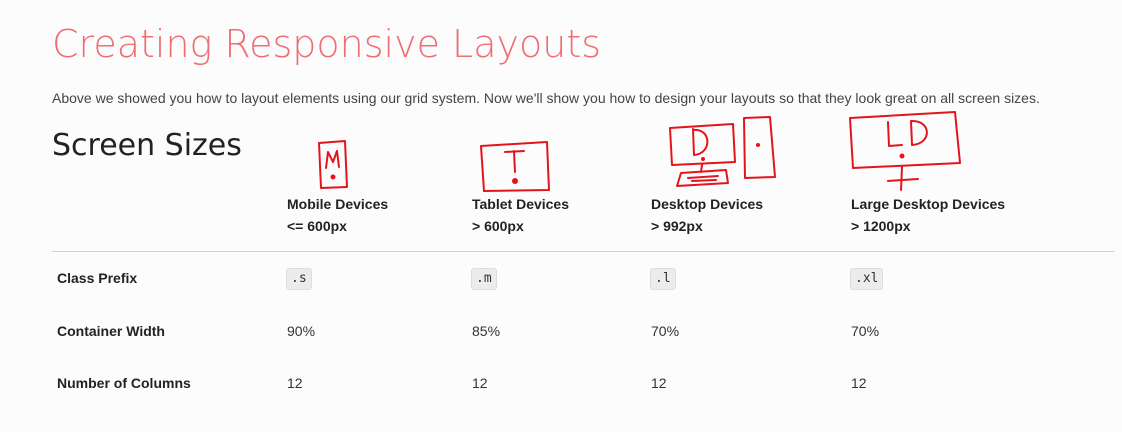 This screenshot has width=1122, height=432. What do you see at coordinates (928, 204) in the screenshot?
I see `column-header-name: Large Desktop Devices` at bounding box center [928, 204].